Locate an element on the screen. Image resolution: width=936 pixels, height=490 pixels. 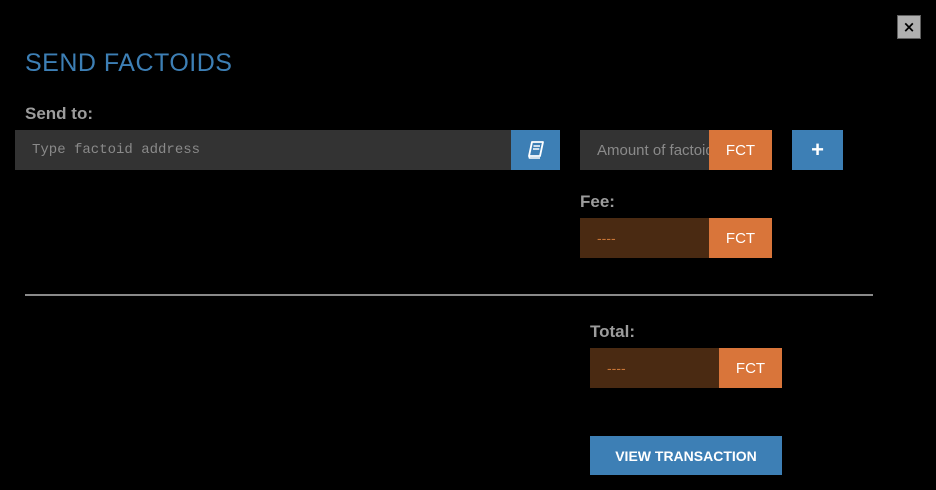
total-label: Total: is located at coordinates (613, 331).